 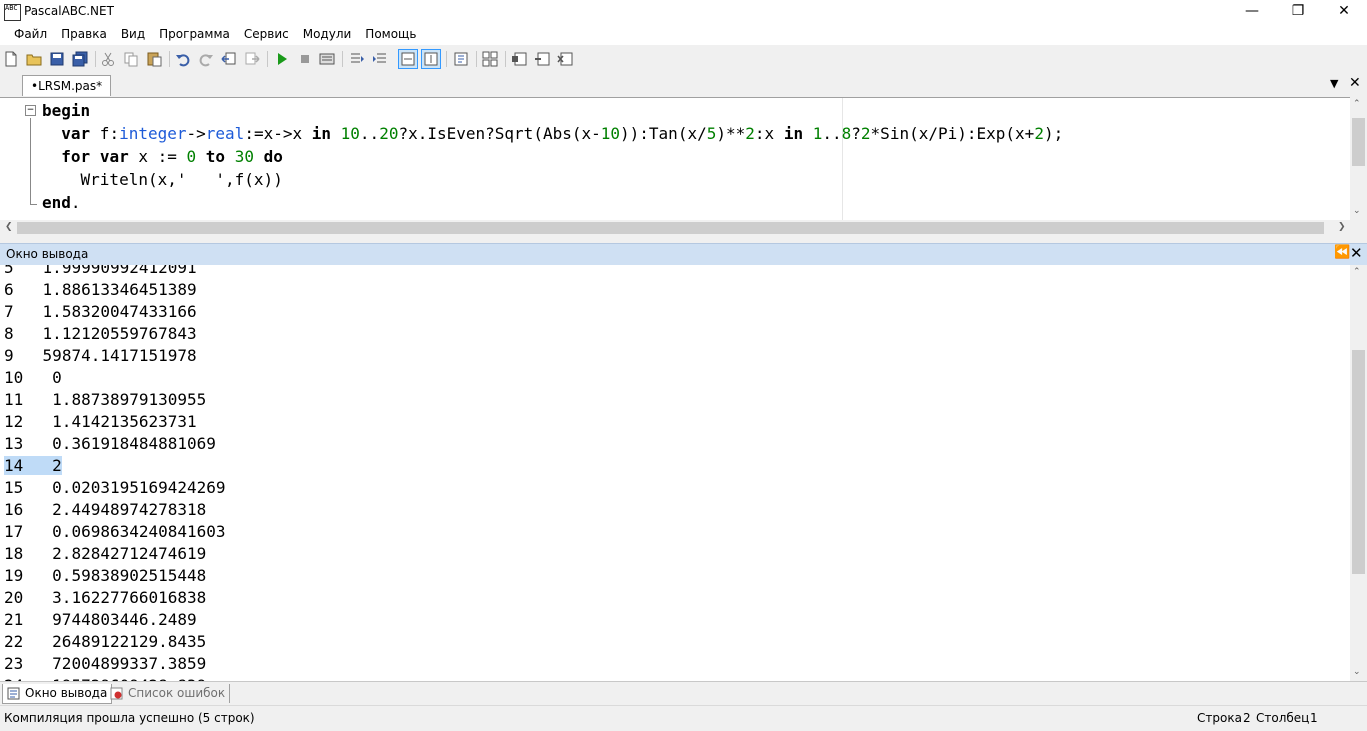 I want to click on output-text: 19 0.59838902515448, so click(x=105, y=575).